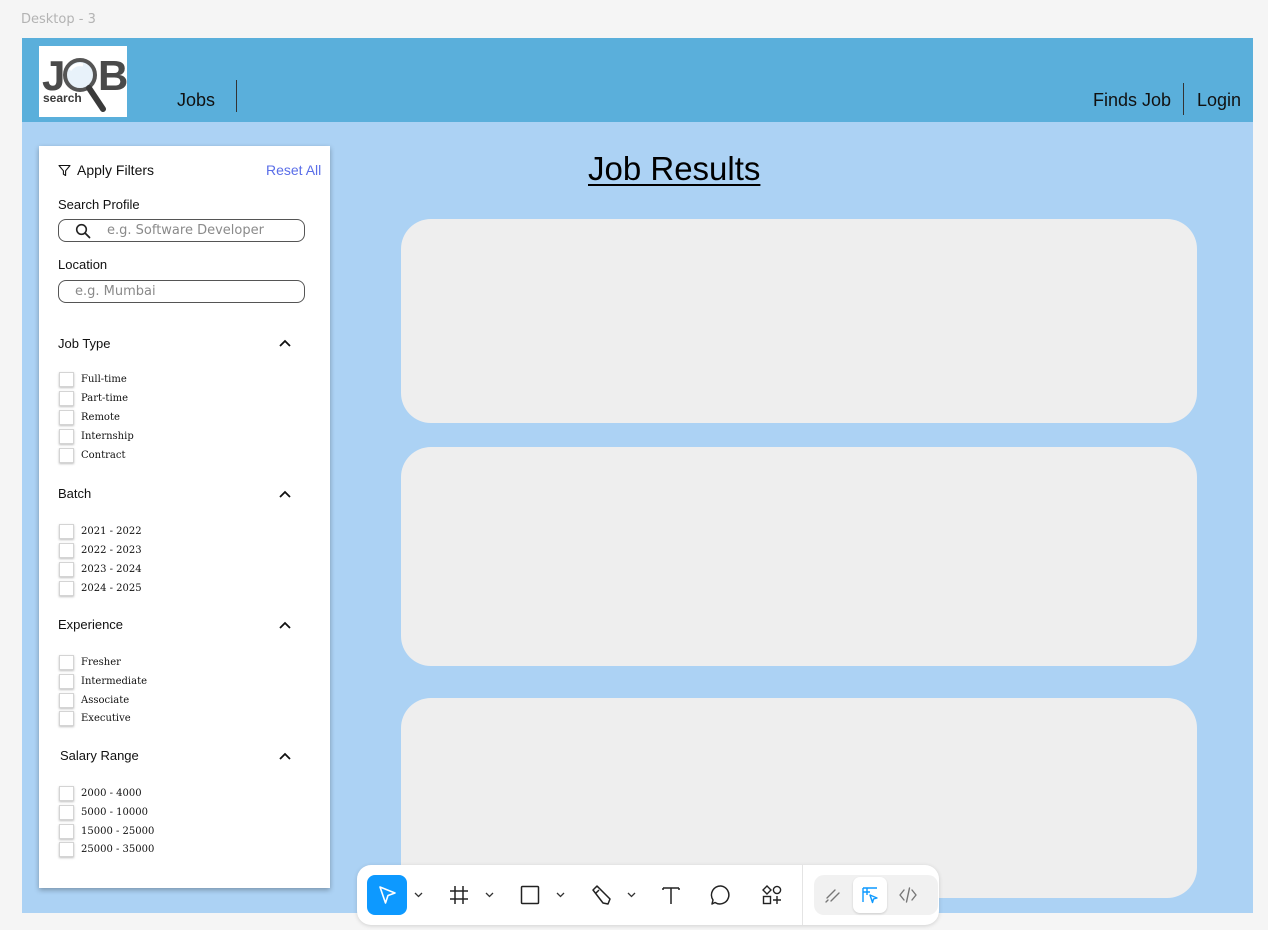  What do you see at coordinates (202, 230) in the screenshot?
I see `search-profile-input` at bounding box center [202, 230].